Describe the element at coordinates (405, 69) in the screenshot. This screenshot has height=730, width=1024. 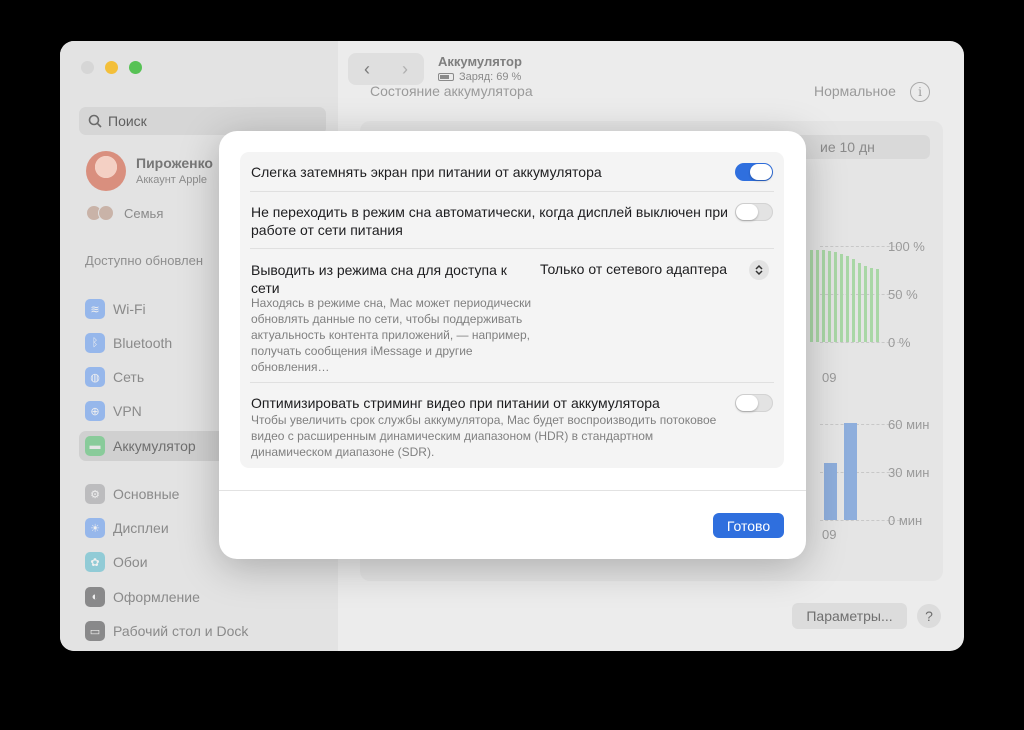
I see `forward-chevron-icon: ›` at that location.